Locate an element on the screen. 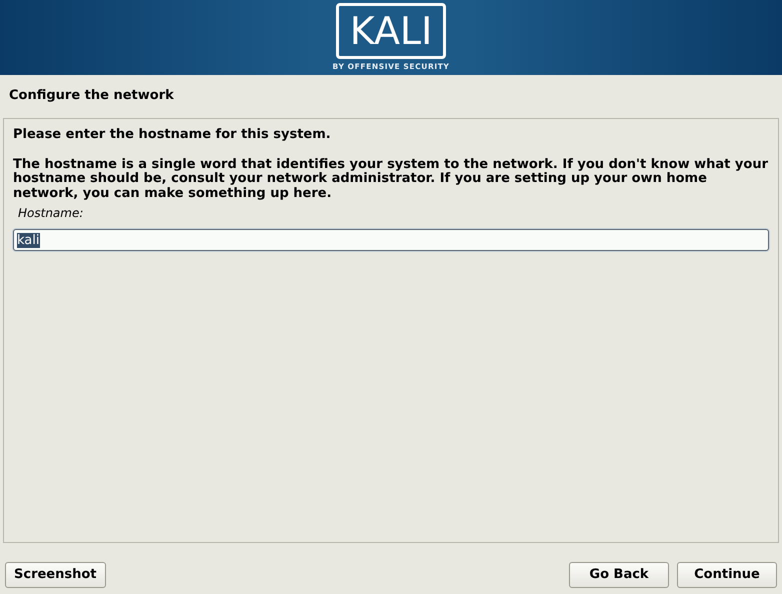 The image size is (782, 594). dialog-button: Screenshot is located at coordinates (55, 575).